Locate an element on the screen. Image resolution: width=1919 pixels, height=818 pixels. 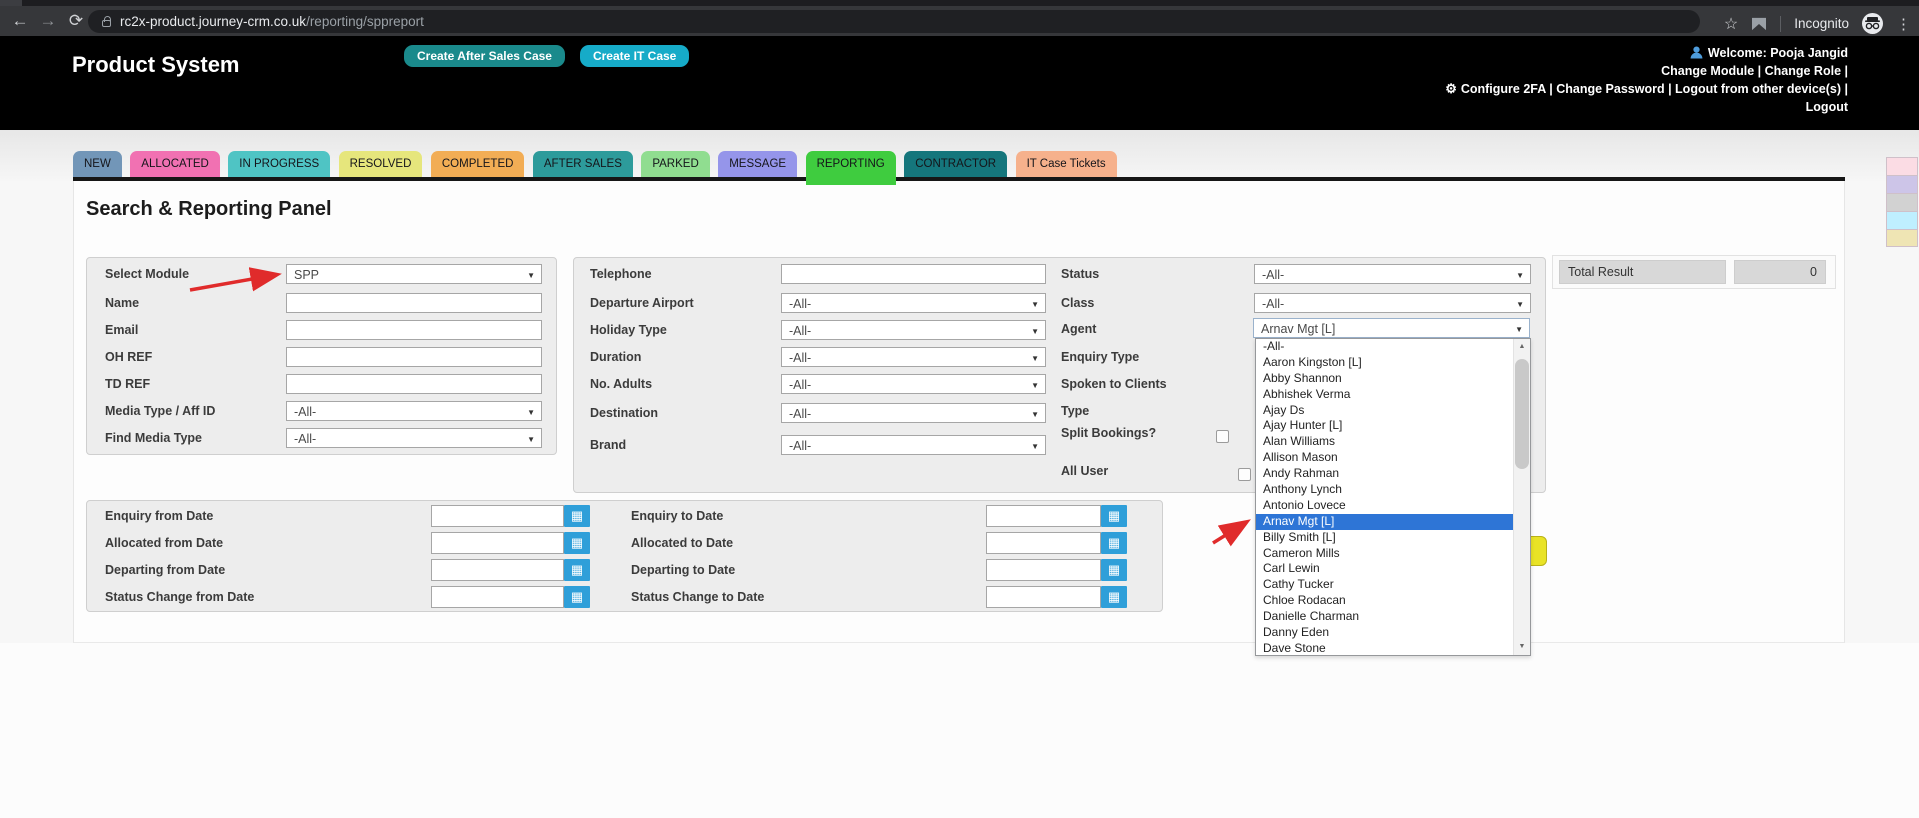
agent-option: Abby Shannon is located at coordinates (1384, 379).